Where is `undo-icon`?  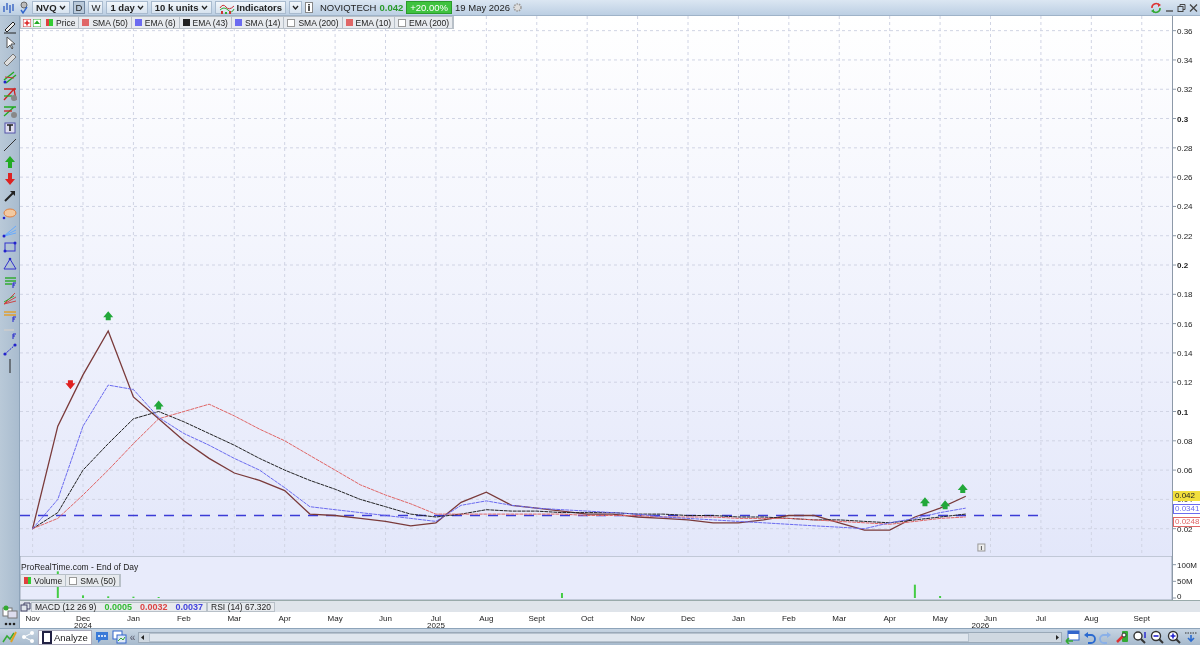 undo-icon is located at coordinates (1089, 637).